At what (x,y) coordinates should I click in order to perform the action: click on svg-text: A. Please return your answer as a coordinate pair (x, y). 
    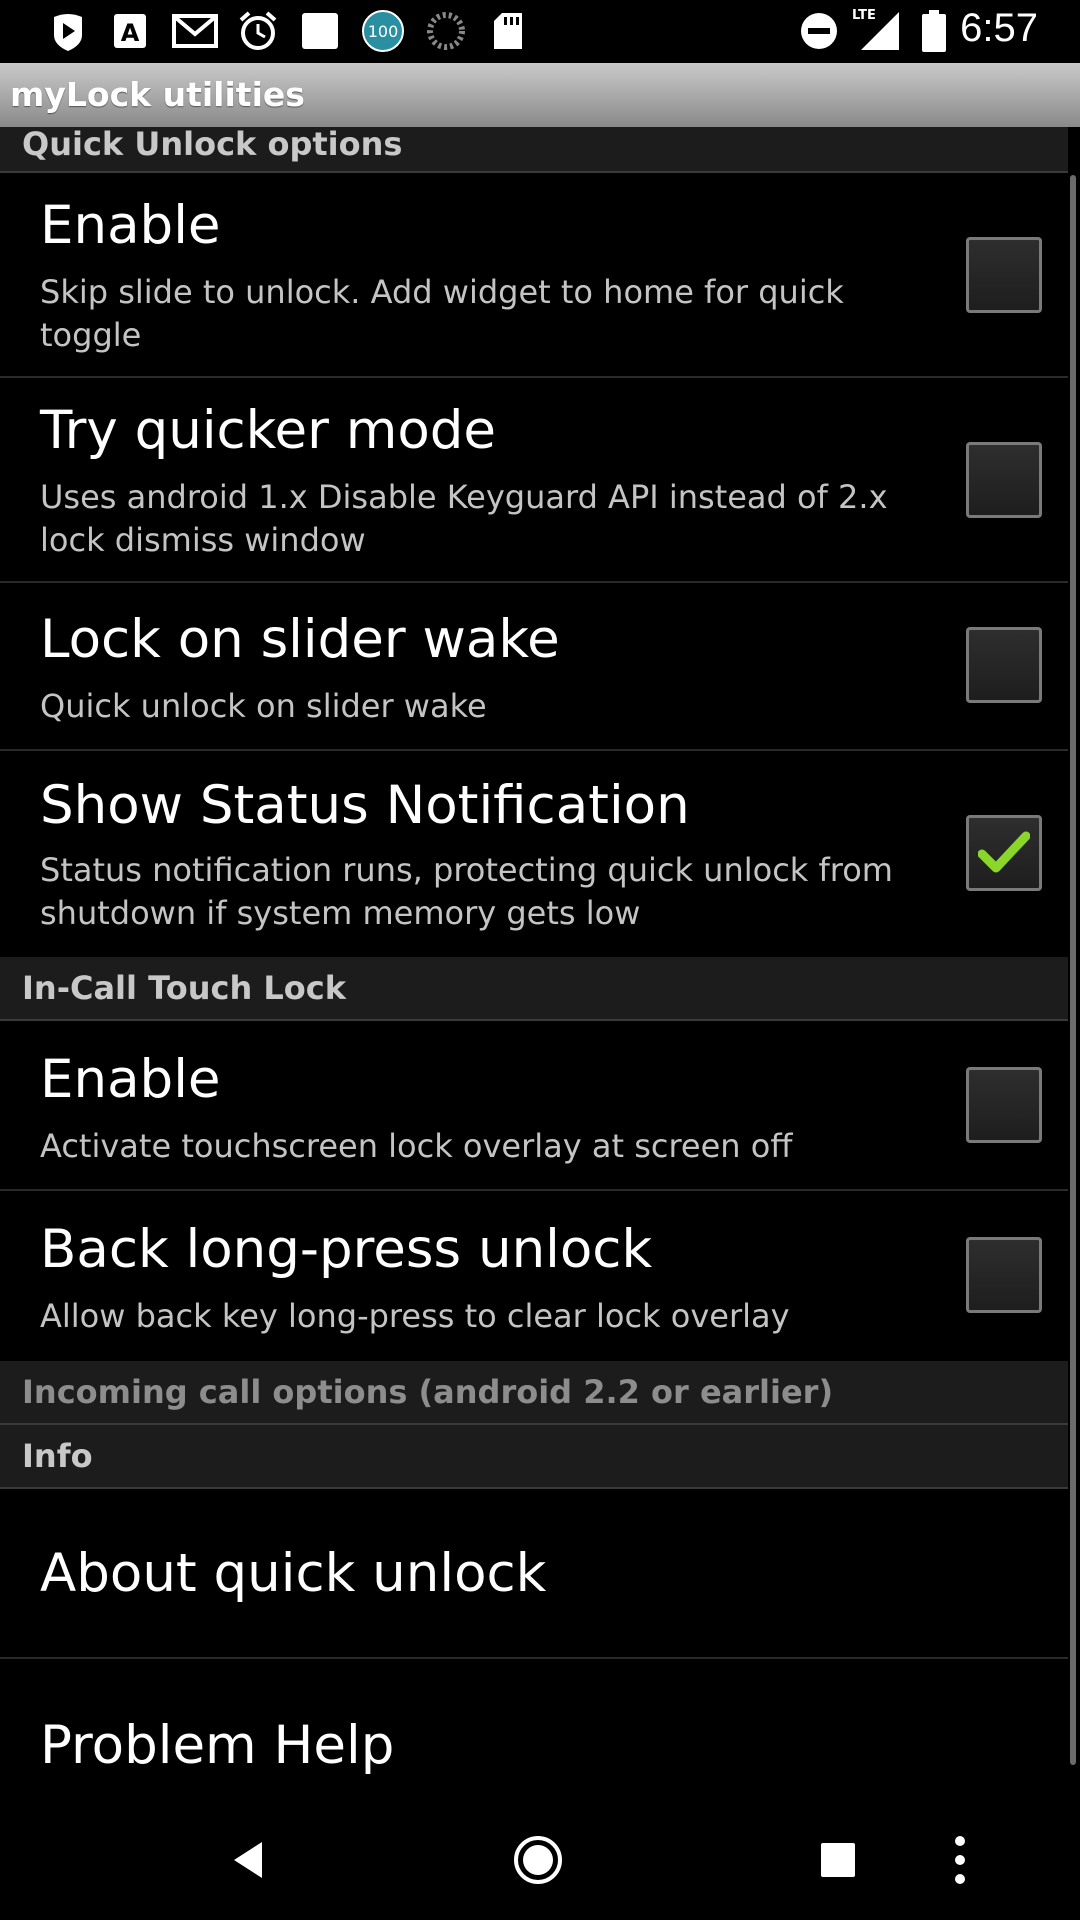
    Looking at the image, I should click on (130, 33).